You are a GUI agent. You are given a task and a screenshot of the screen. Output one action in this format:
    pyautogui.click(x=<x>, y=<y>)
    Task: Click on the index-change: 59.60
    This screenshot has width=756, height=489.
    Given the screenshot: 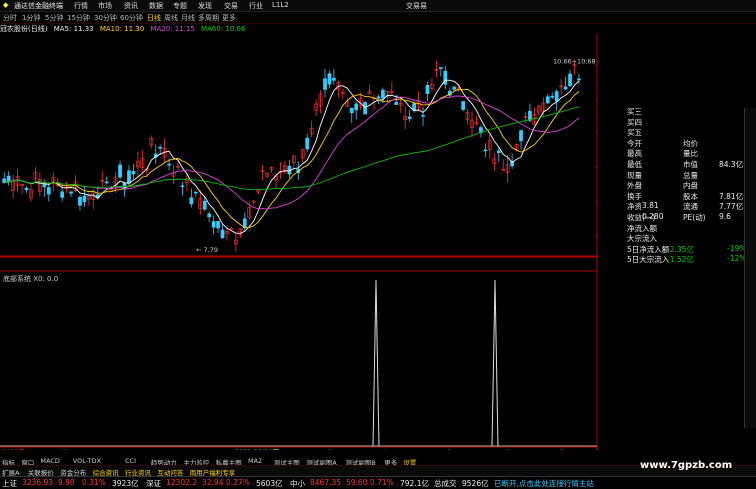 What is the action you would take?
    pyautogui.click(x=357, y=482)
    